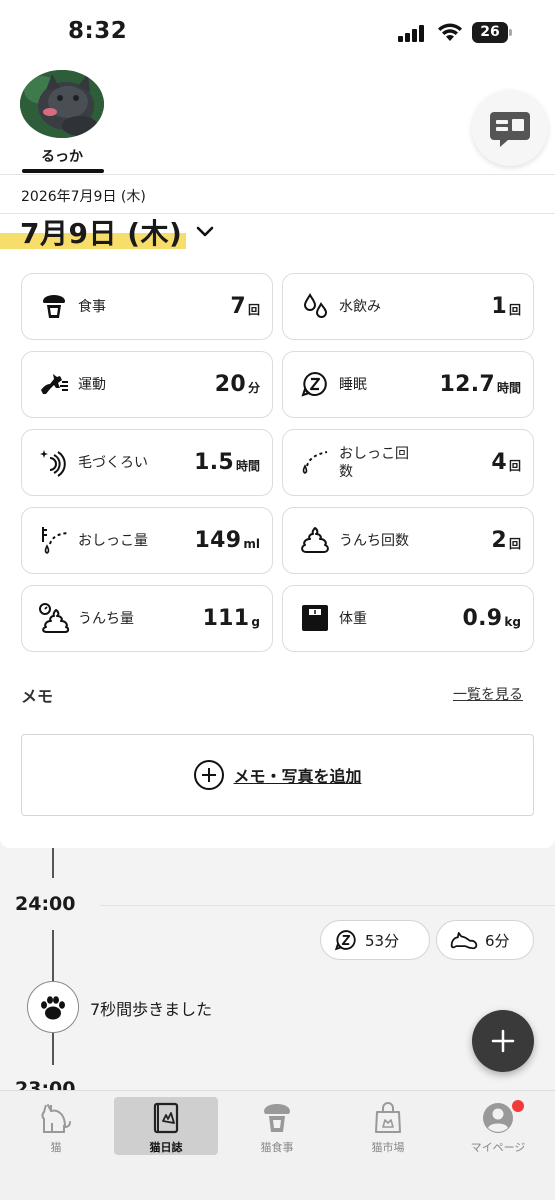  What do you see at coordinates (113, 462) in the screenshot?
I see `stat-label: 毛づくろい` at bounding box center [113, 462].